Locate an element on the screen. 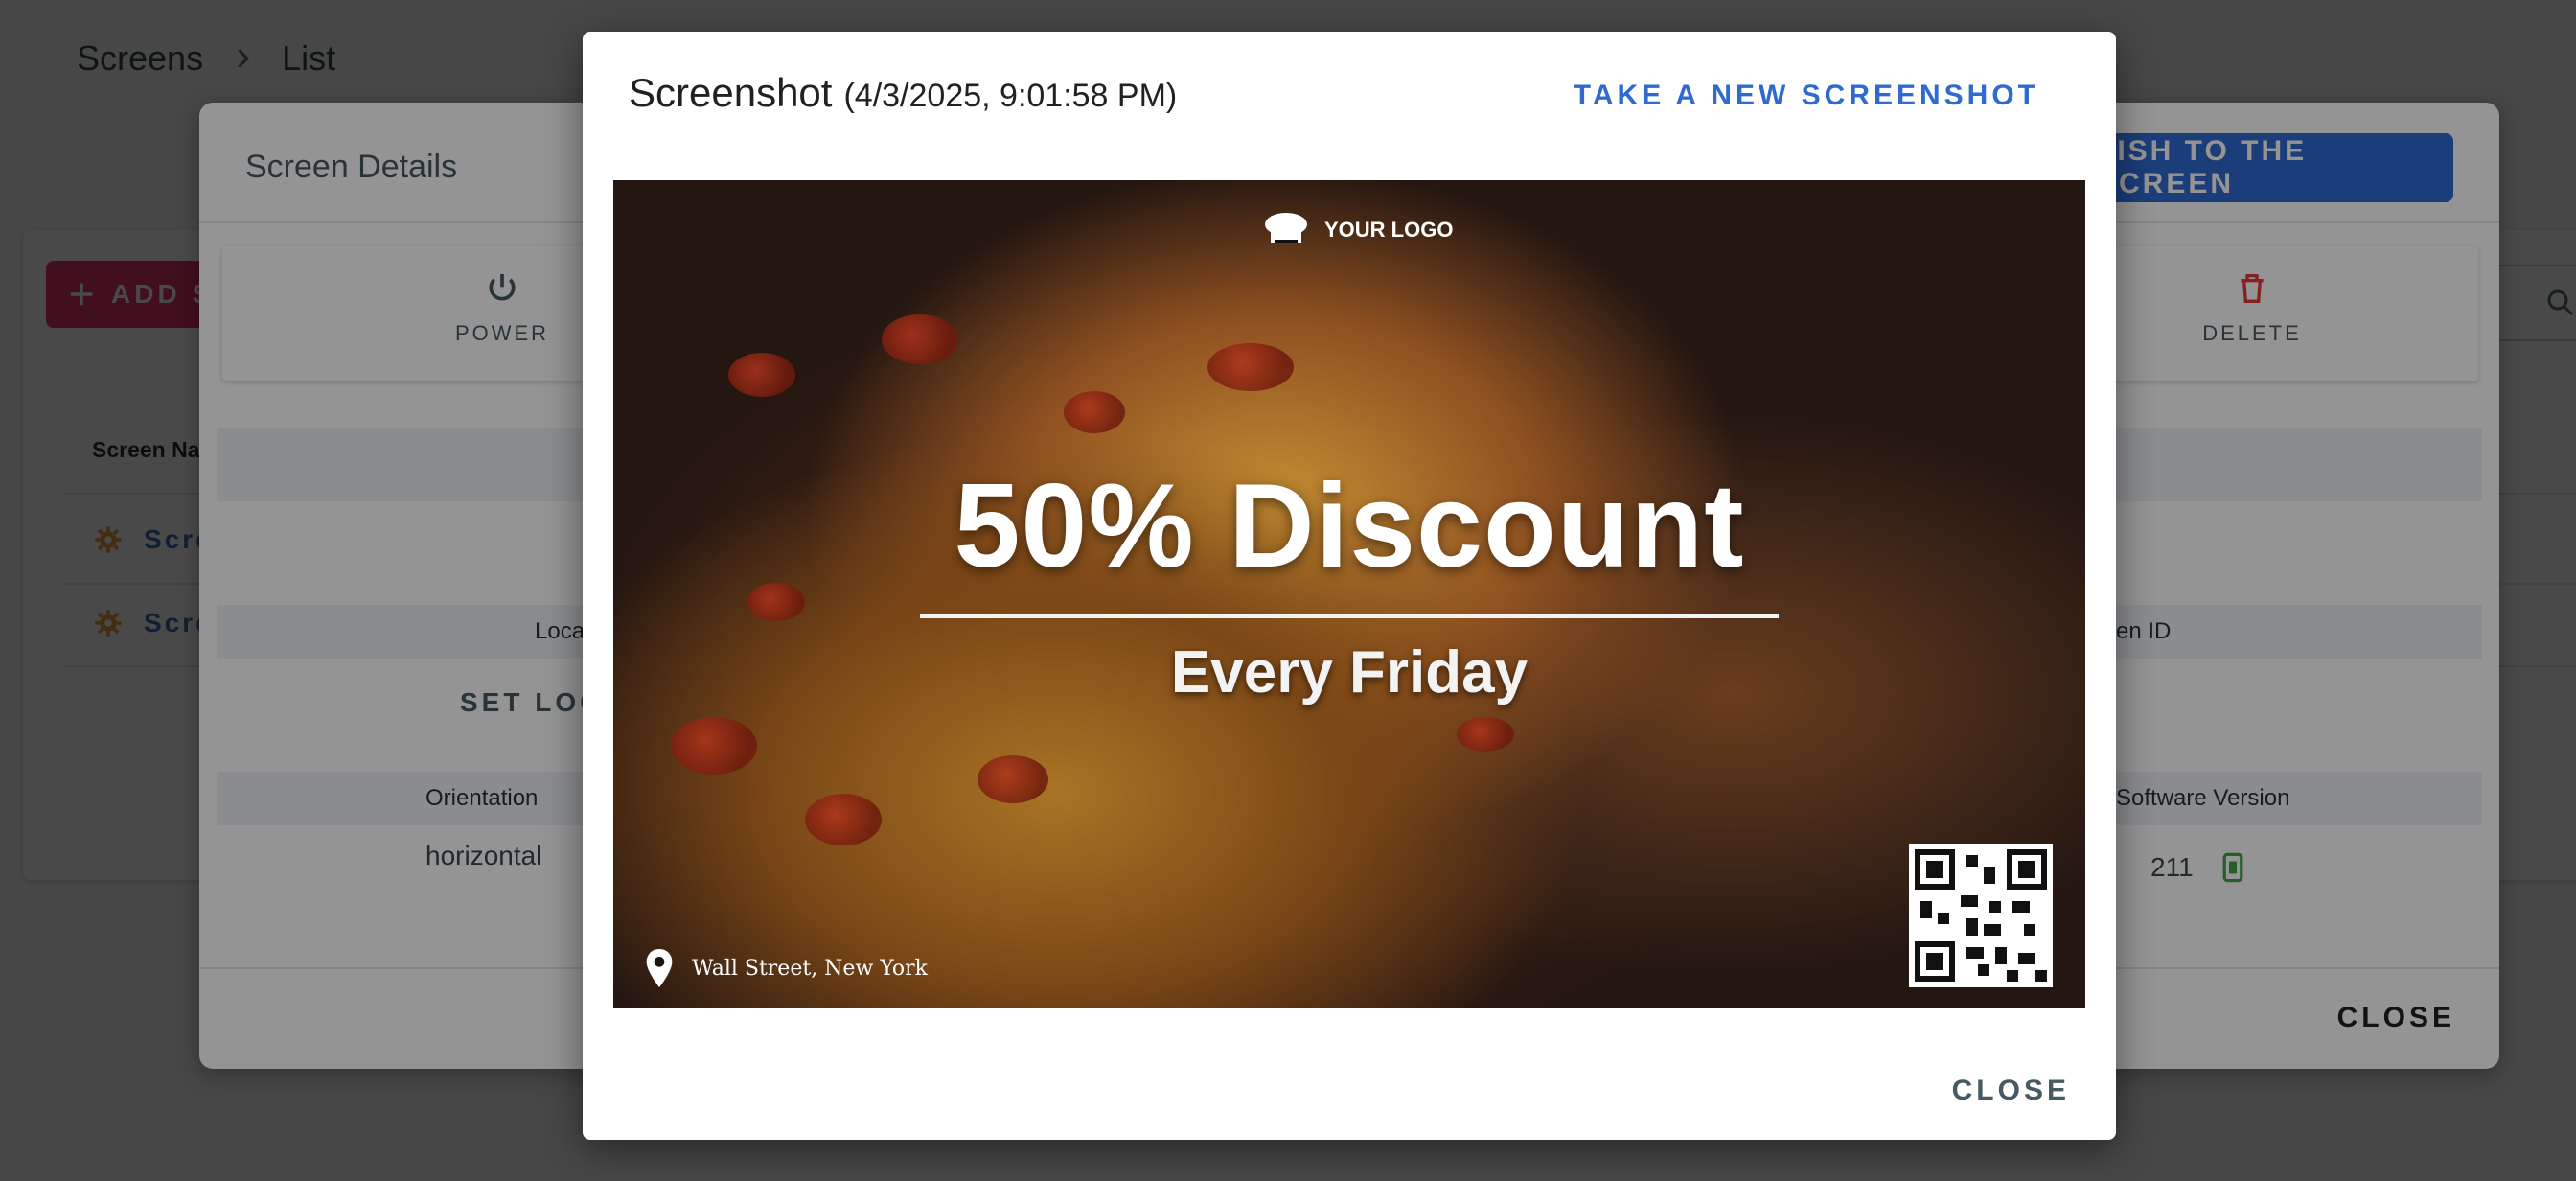  poster-subheadline: Every Friday is located at coordinates (1349, 672).